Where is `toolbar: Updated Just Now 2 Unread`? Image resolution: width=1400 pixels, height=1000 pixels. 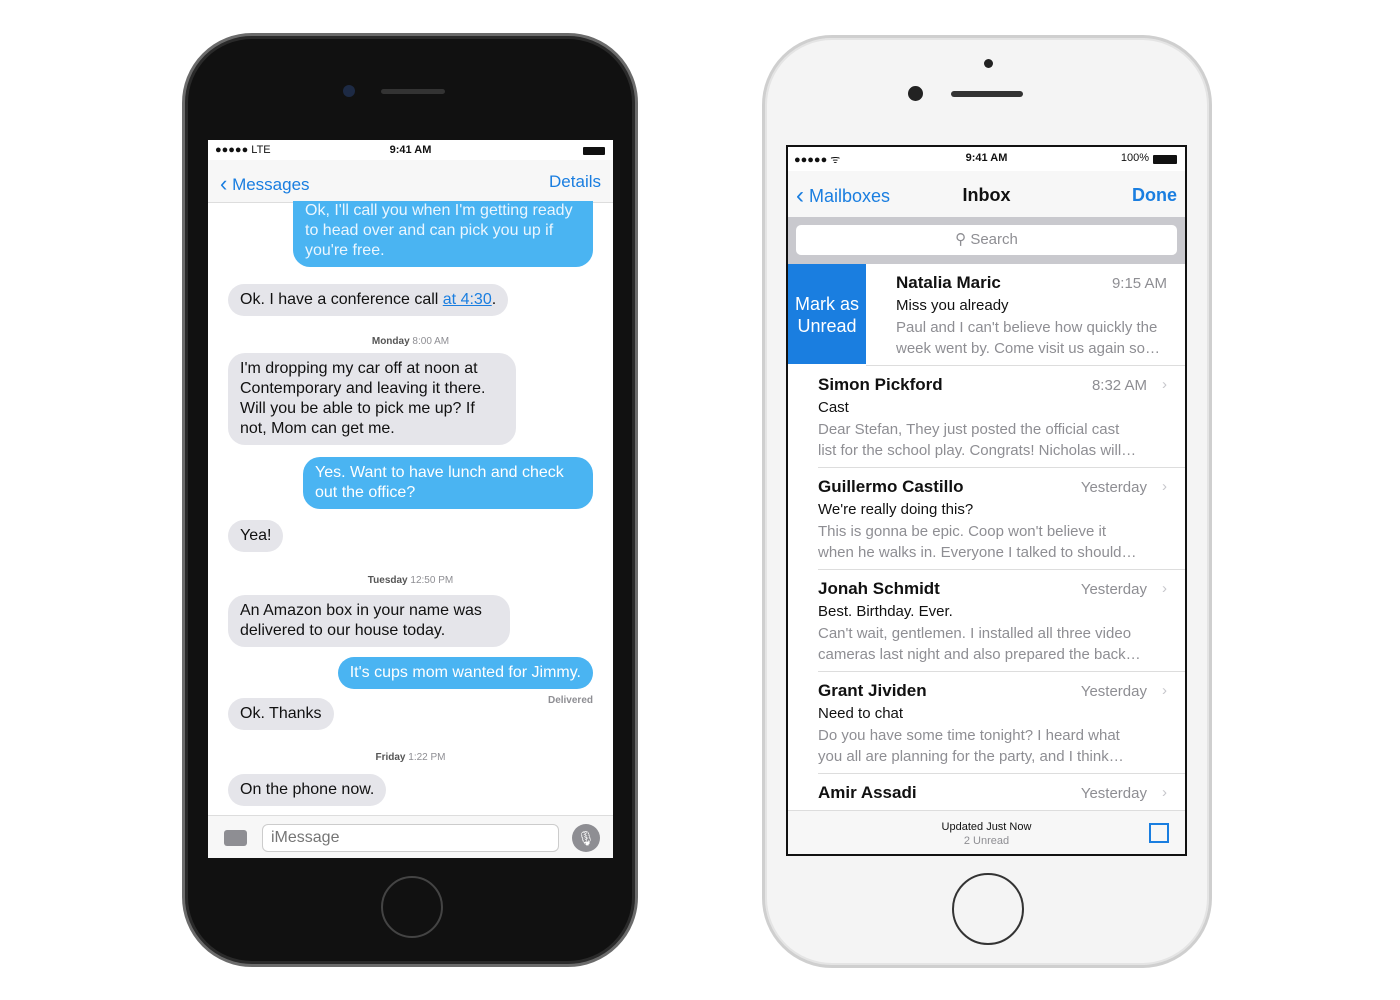 toolbar: Updated Just Now 2 Unread is located at coordinates (986, 832).